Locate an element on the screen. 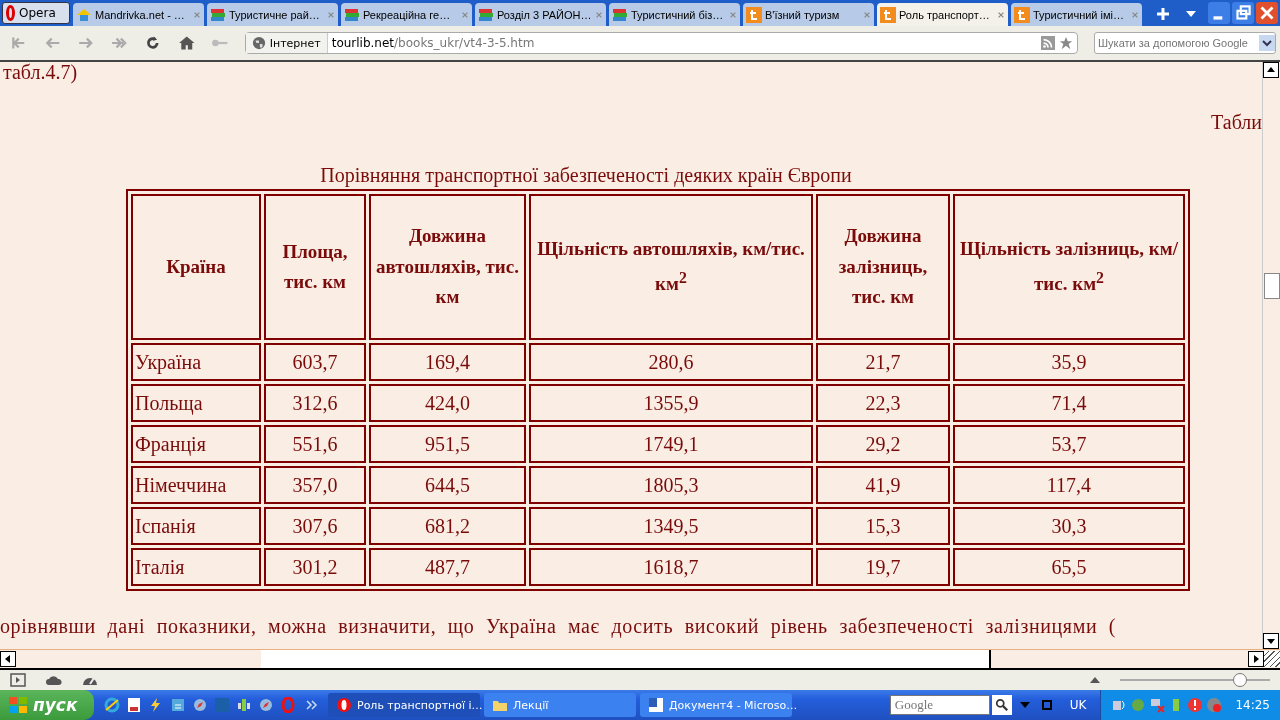 The image size is (1280, 720). browser-icon is located at coordinates (112, 705).